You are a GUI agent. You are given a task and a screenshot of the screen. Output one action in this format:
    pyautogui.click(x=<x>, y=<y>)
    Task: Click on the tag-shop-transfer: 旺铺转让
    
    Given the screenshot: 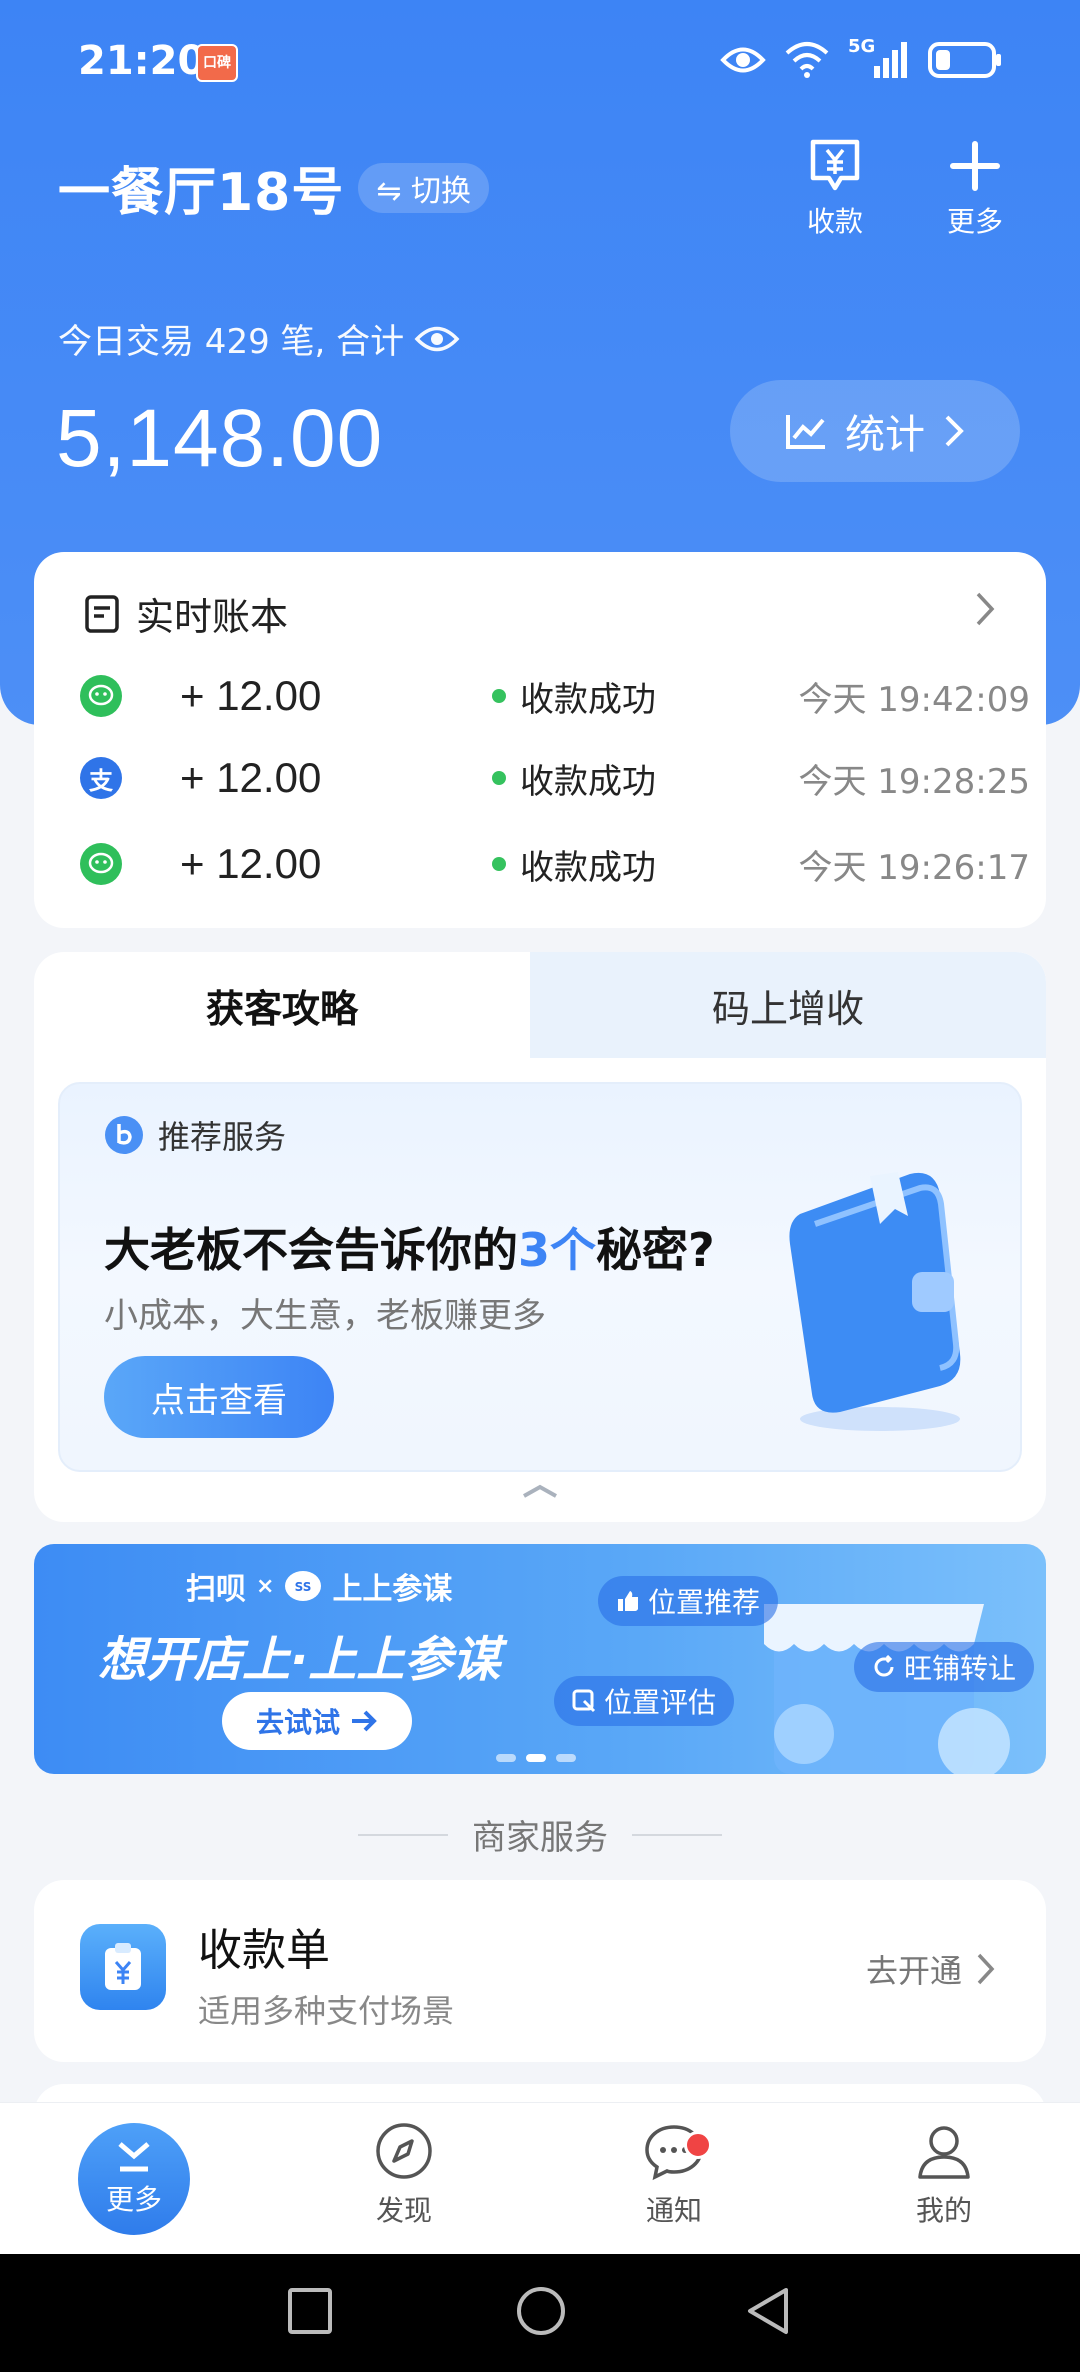 What is the action you would take?
    pyautogui.click(x=944, y=1667)
    